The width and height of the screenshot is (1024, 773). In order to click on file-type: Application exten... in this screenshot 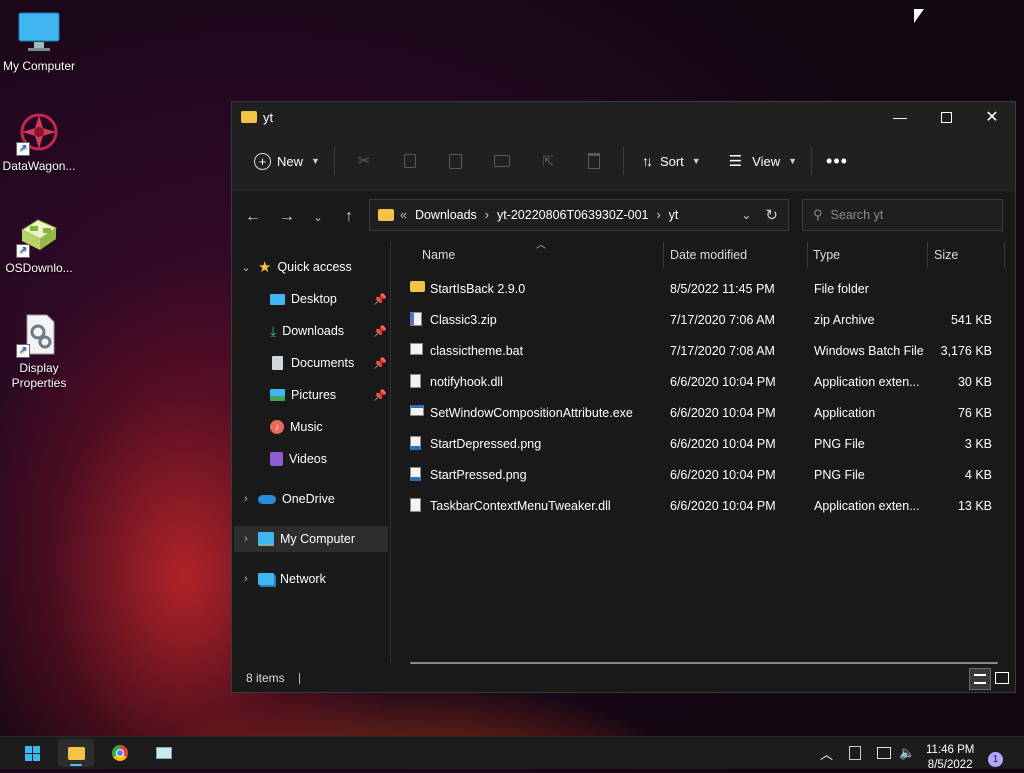, I will do `click(867, 505)`.